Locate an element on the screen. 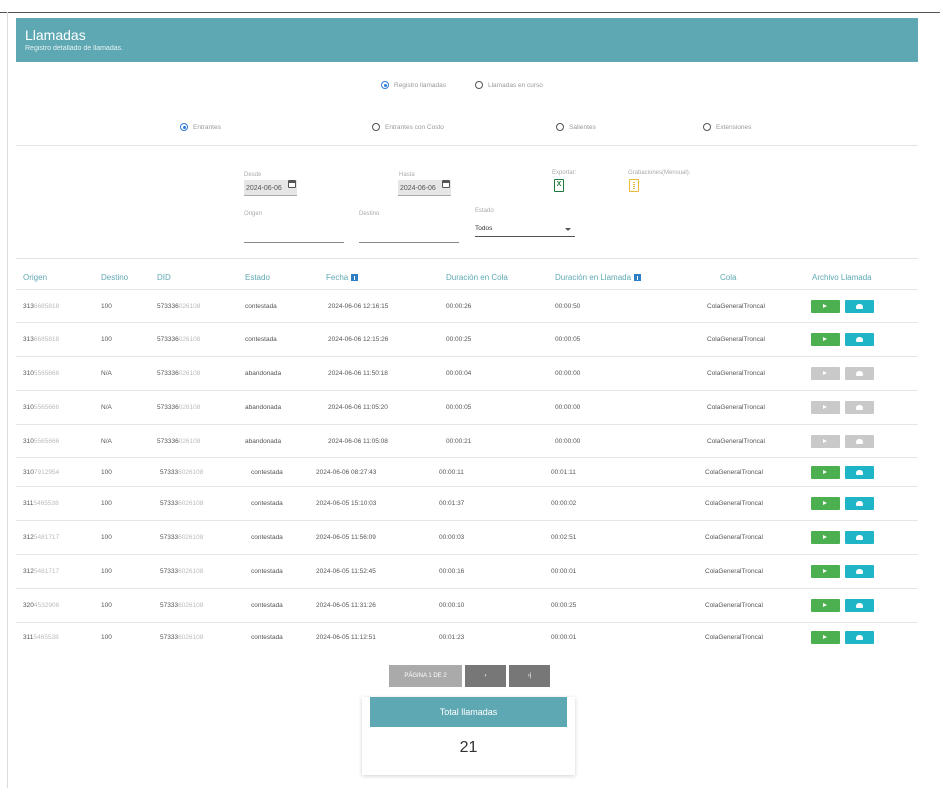 The height and width of the screenshot is (788, 940). cell-fecha: 2024-06-05 11:56:09 is located at coordinates (346, 537).